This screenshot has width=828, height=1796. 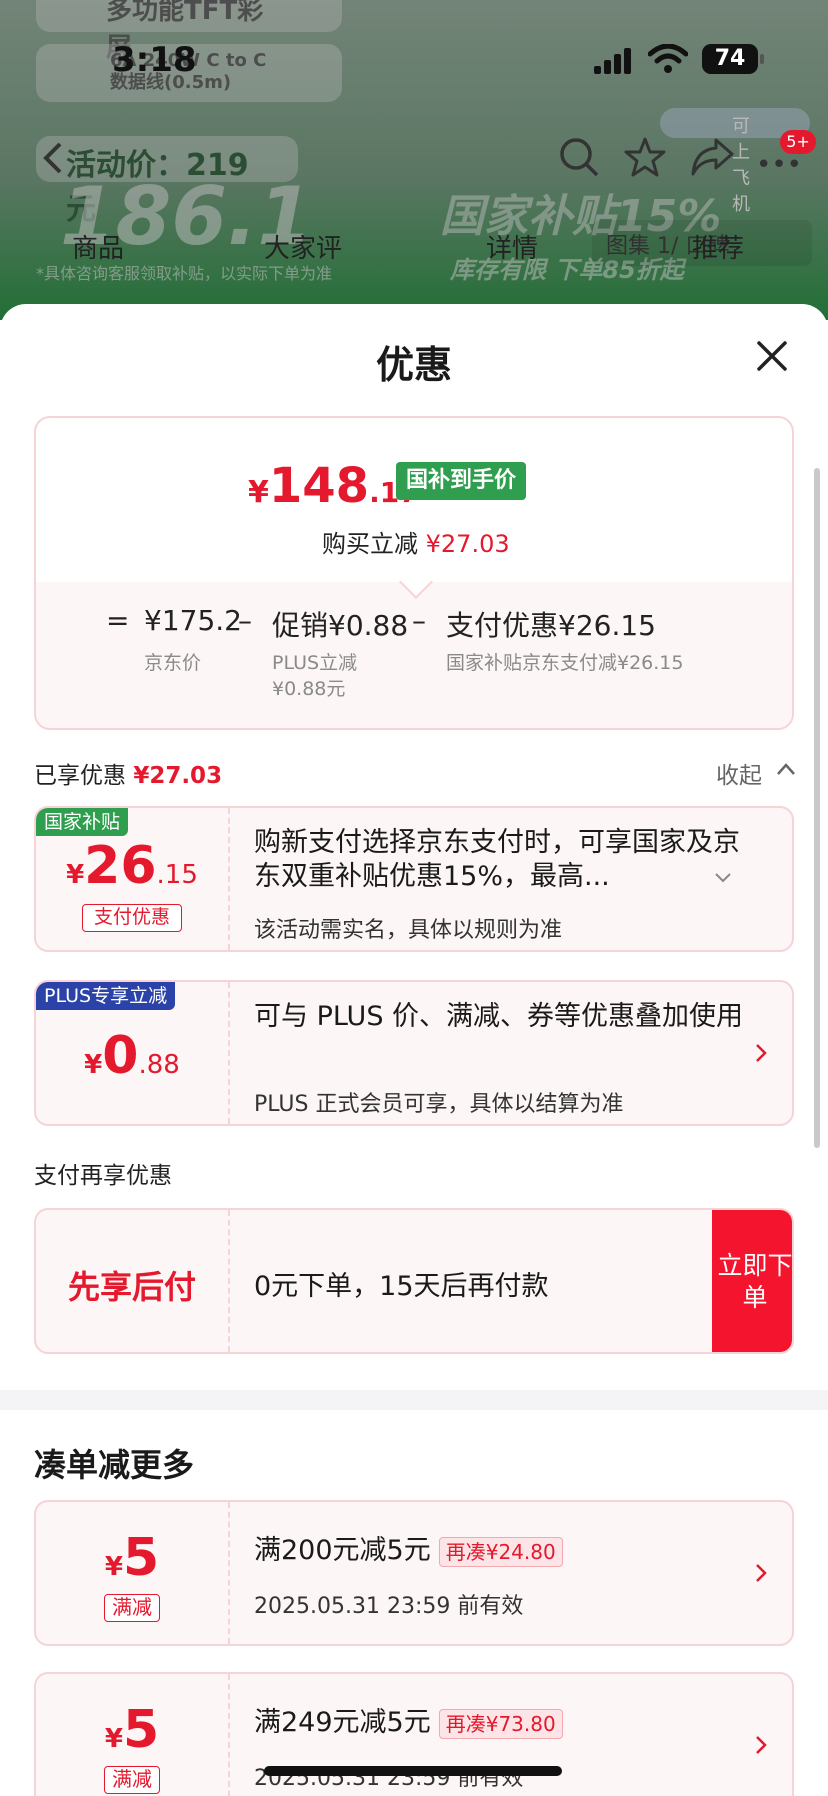 What do you see at coordinates (114, 1465) in the screenshot?
I see `more-deals-heading: 凑单减更多` at bounding box center [114, 1465].